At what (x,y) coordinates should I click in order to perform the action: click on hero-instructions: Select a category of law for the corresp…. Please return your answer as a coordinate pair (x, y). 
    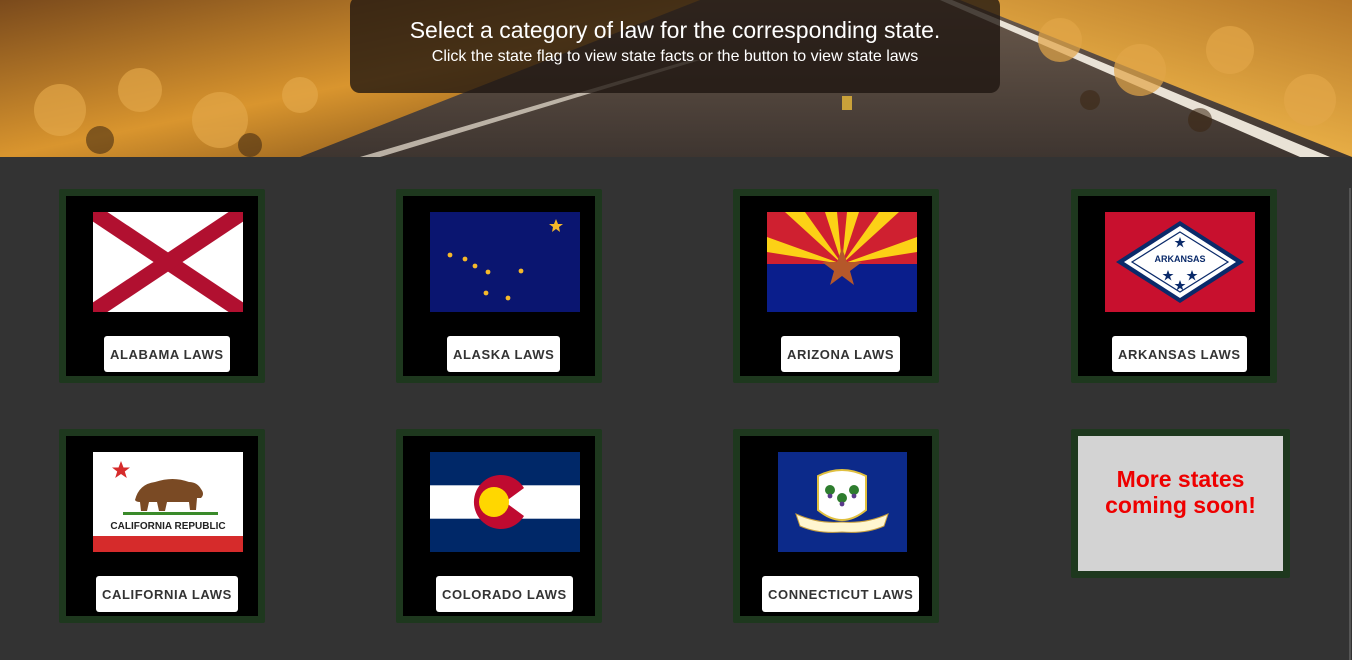
    Looking at the image, I should click on (675, 46).